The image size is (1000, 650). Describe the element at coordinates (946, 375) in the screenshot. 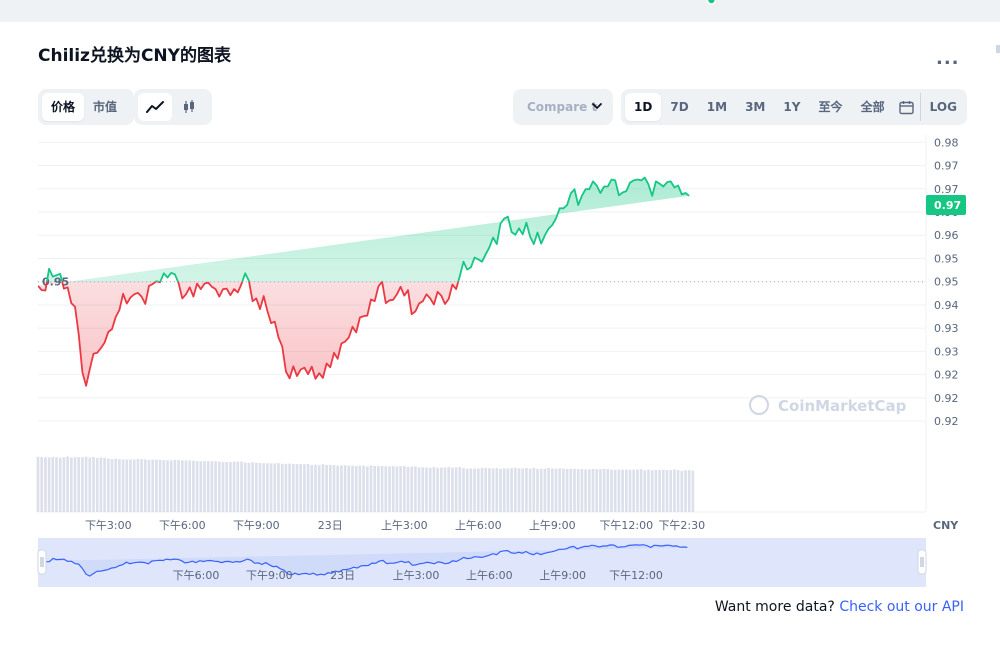

I see `y-tick-label: 0.92` at that location.